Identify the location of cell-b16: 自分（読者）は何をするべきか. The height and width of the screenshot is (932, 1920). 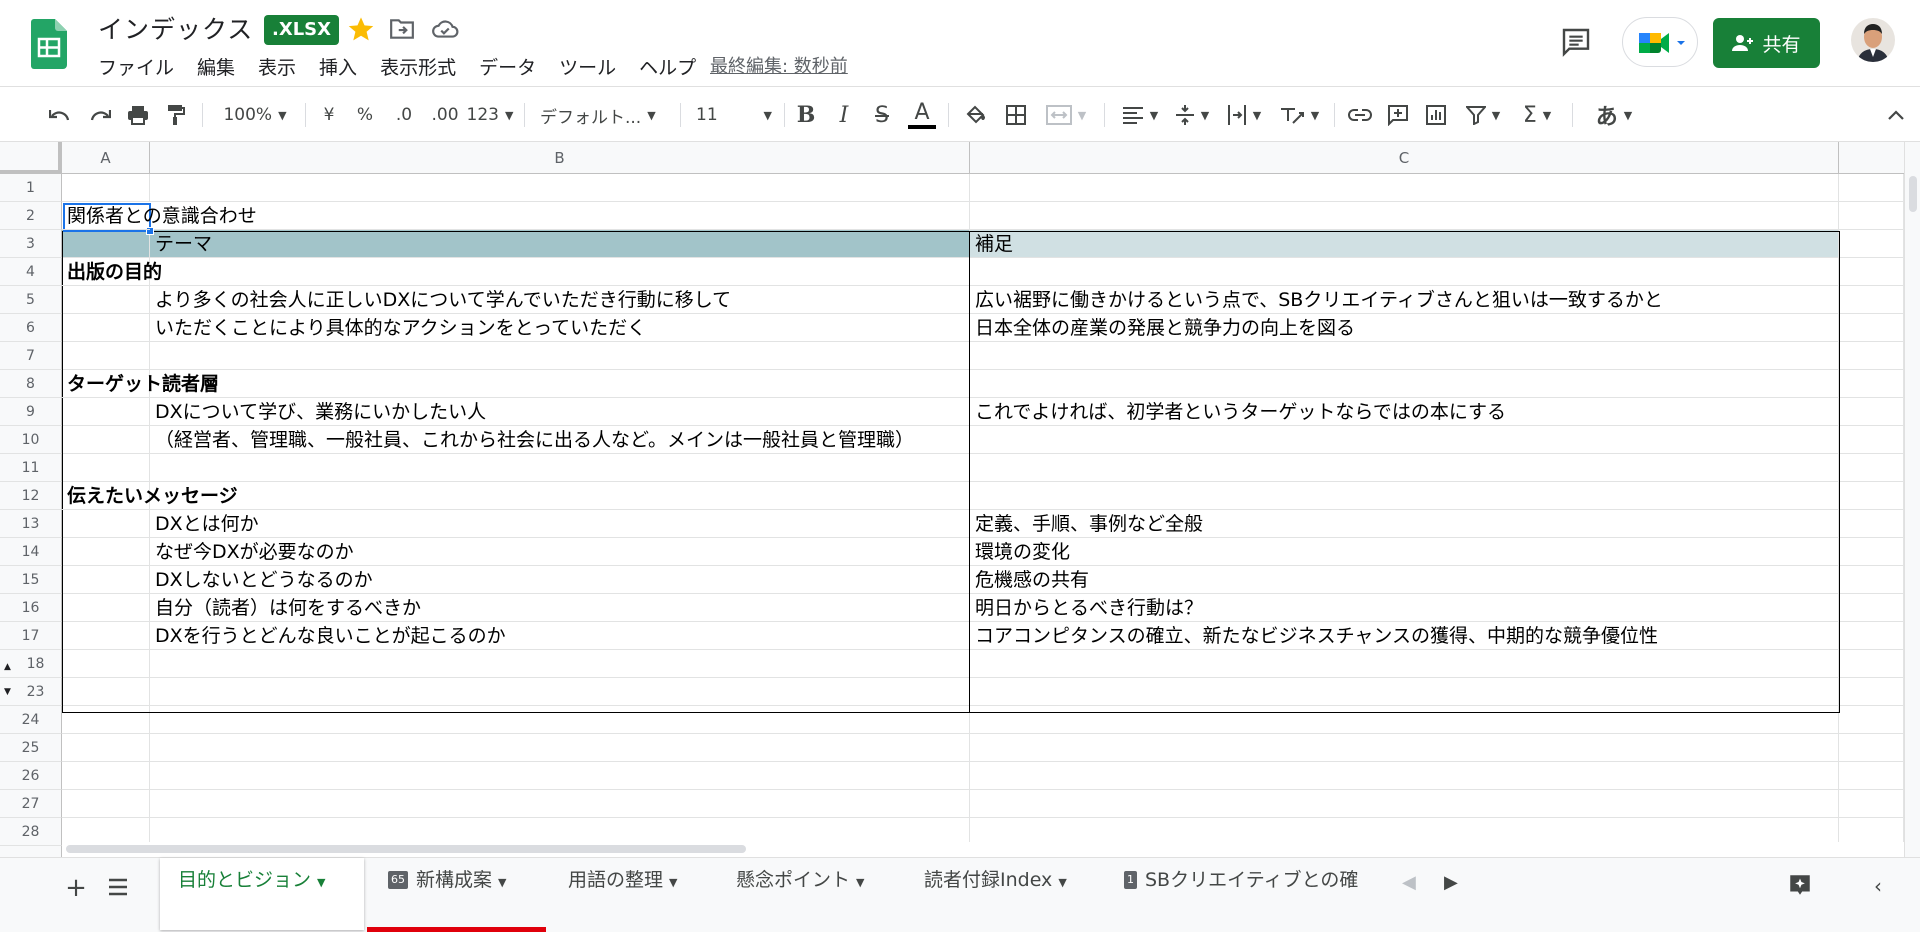
(560, 608).